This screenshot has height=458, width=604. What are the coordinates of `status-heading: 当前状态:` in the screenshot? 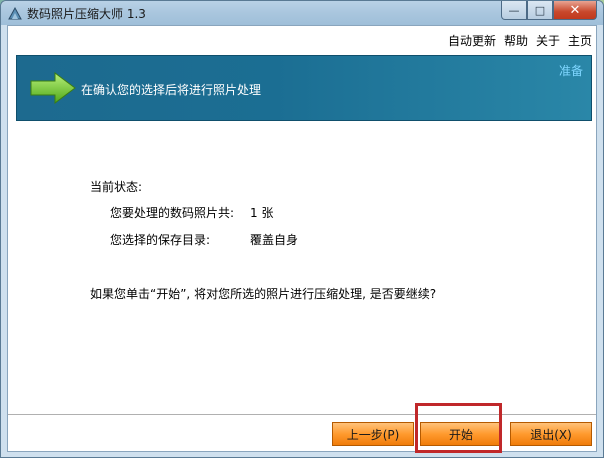 It's located at (116, 187).